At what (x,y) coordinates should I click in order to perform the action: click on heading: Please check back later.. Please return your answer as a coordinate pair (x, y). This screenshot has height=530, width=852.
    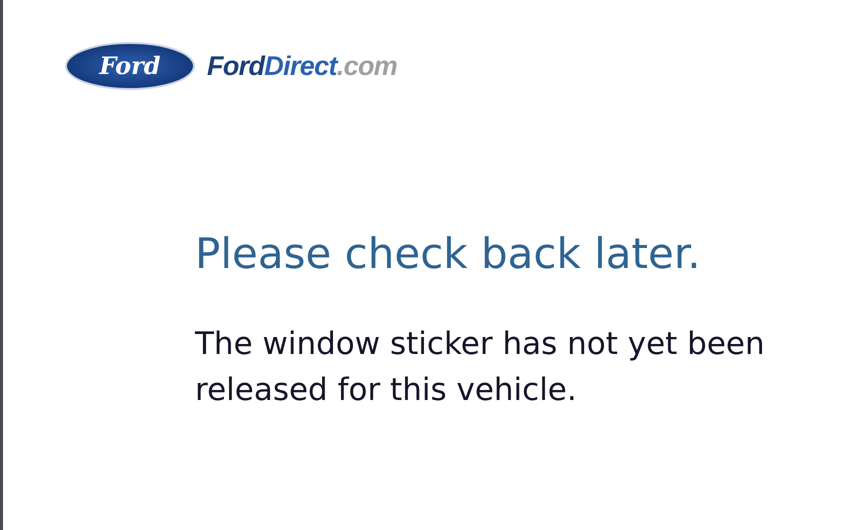
    Looking at the image, I should click on (448, 254).